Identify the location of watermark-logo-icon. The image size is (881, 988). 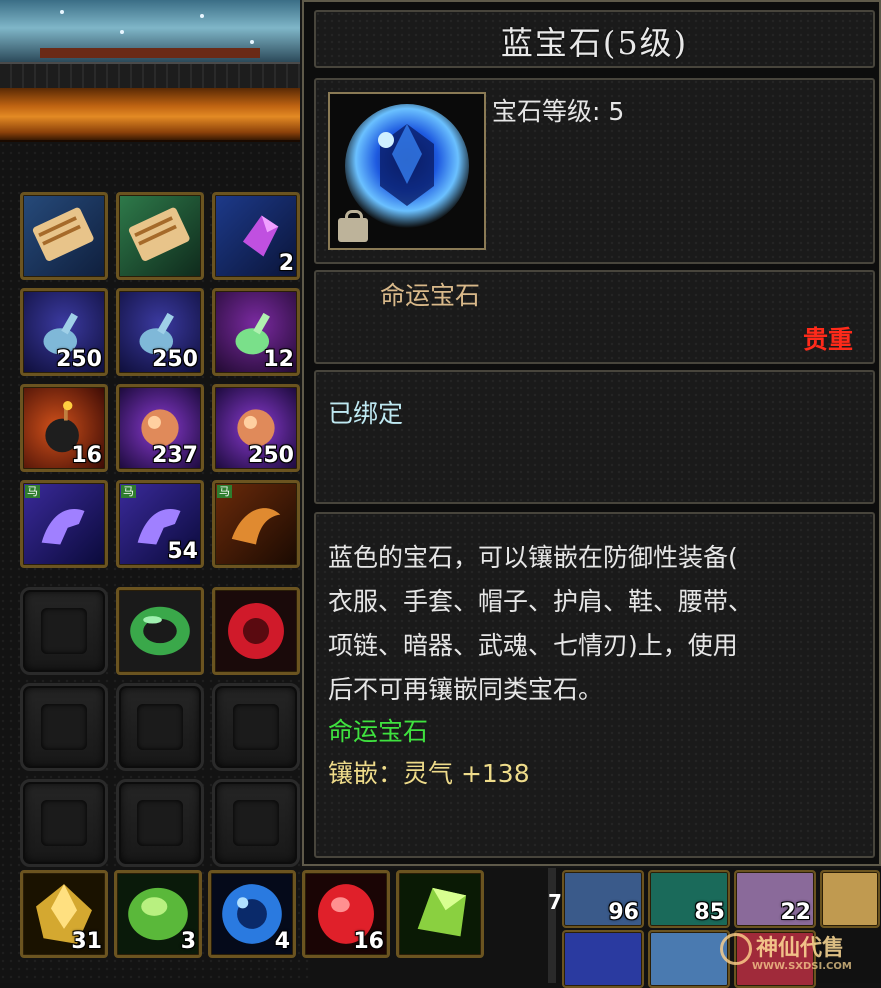
(736, 949).